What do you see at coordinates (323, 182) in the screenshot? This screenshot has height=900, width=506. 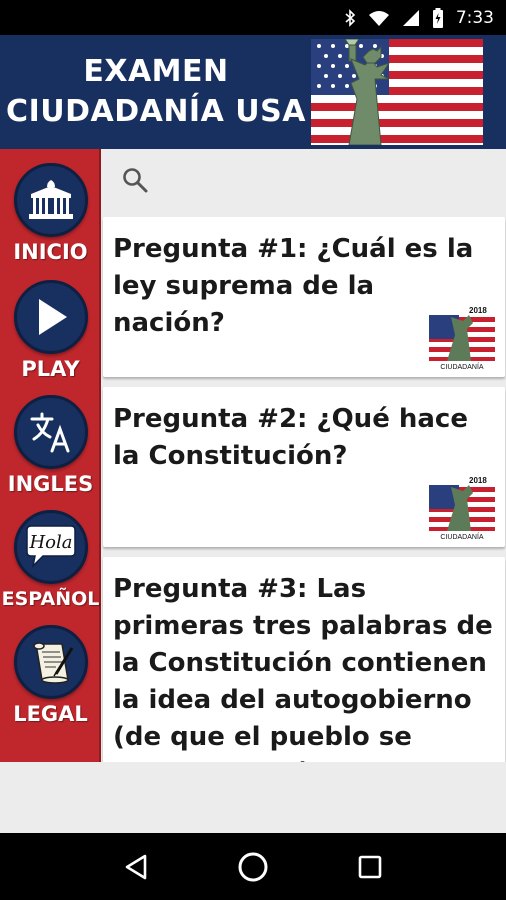 I see `search-input` at bounding box center [323, 182].